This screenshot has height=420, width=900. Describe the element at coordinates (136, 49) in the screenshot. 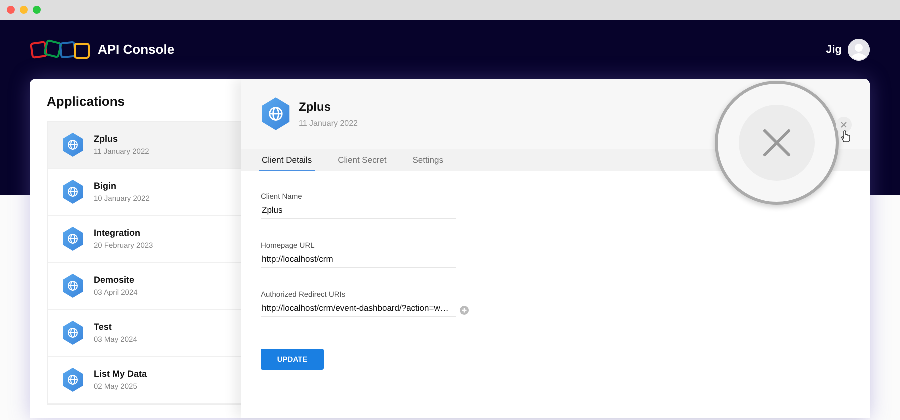

I see `app-title: API Console` at that location.